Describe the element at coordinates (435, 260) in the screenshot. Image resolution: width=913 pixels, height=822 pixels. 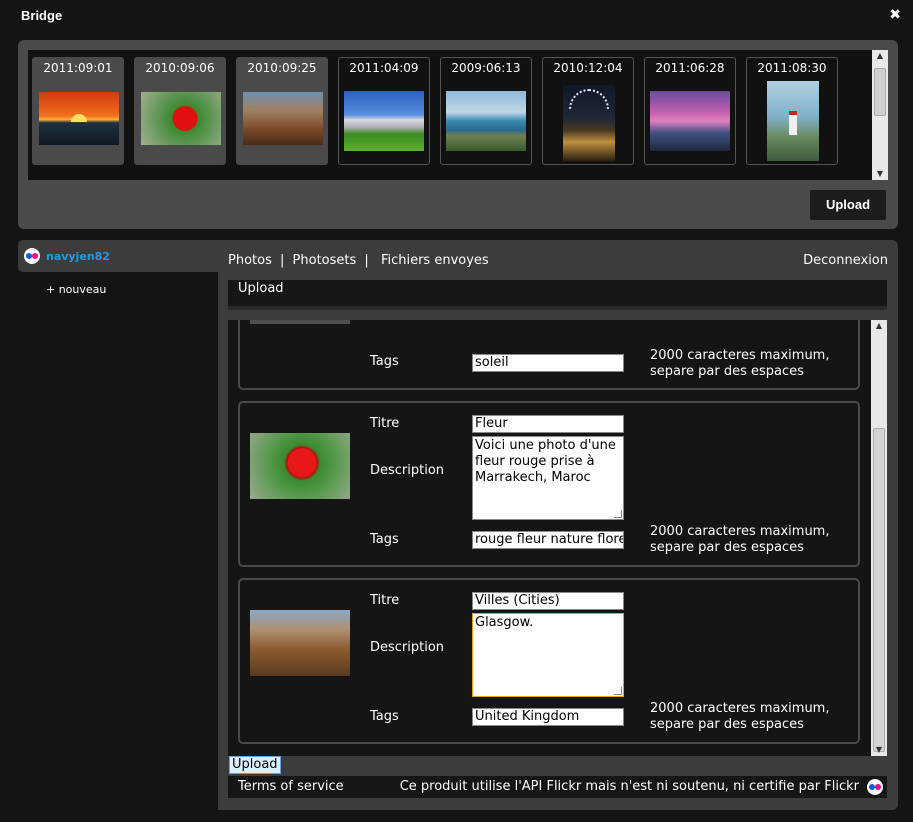
I see `tab-sent-files: Fichiers envoyes` at that location.